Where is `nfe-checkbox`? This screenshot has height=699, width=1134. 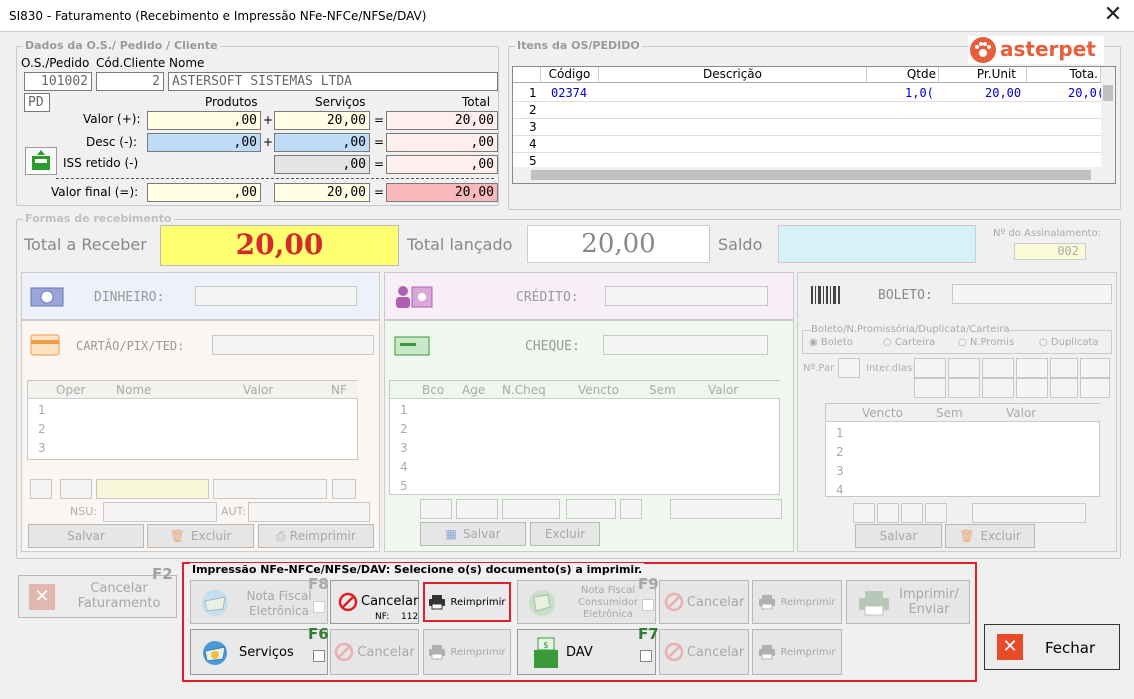 nfe-checkbox is located at coordinates (319, 607).